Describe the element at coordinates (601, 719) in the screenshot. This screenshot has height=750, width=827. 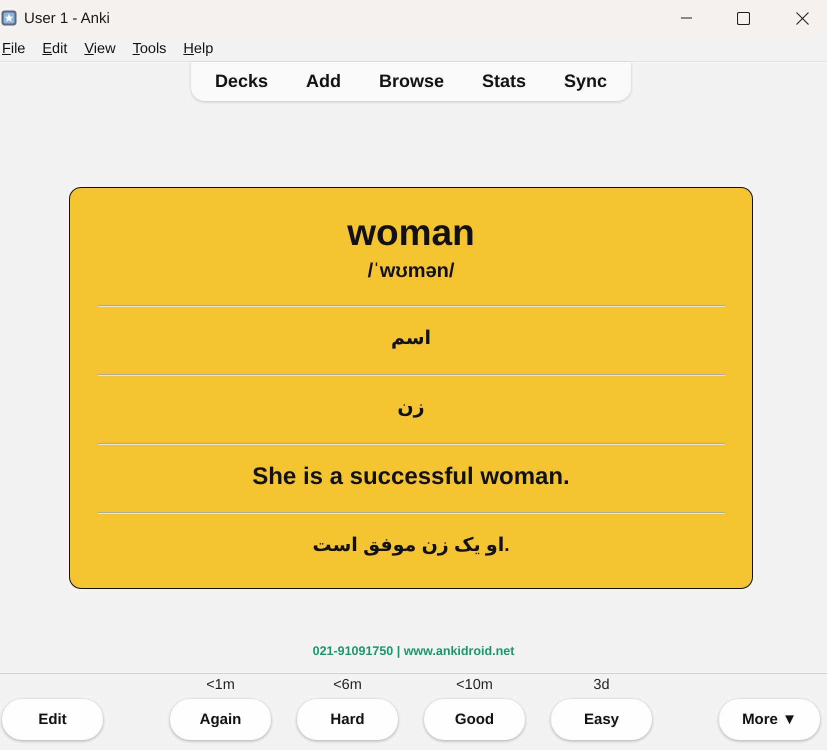
I see `answer-button: Easy` at that location.